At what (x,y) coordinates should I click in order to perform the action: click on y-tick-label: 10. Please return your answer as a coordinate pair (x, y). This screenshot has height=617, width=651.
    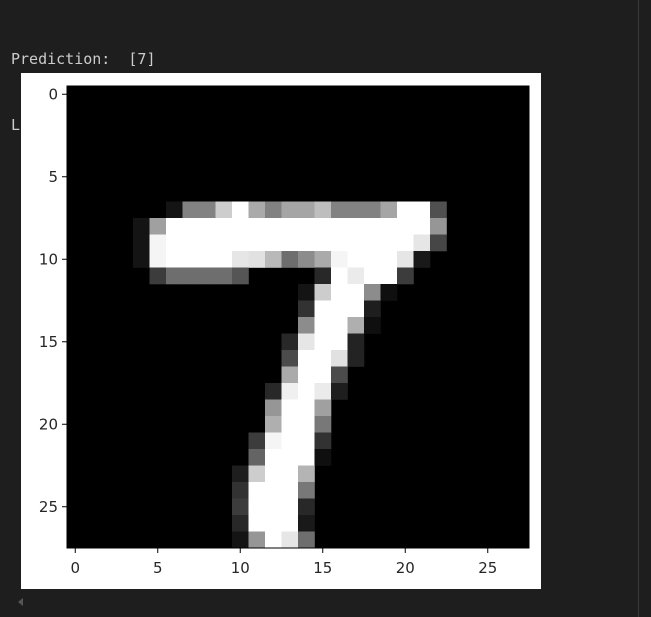
    Looking at the image, I should click on (48, 259).